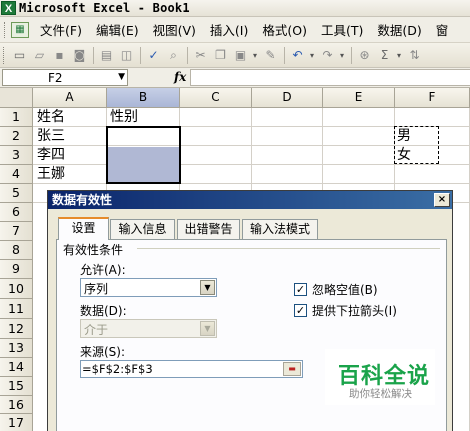  What do you see at coordinates (16, 212) in the screenshot?
I see `row-header: 6` at bounding box center [16, 212].